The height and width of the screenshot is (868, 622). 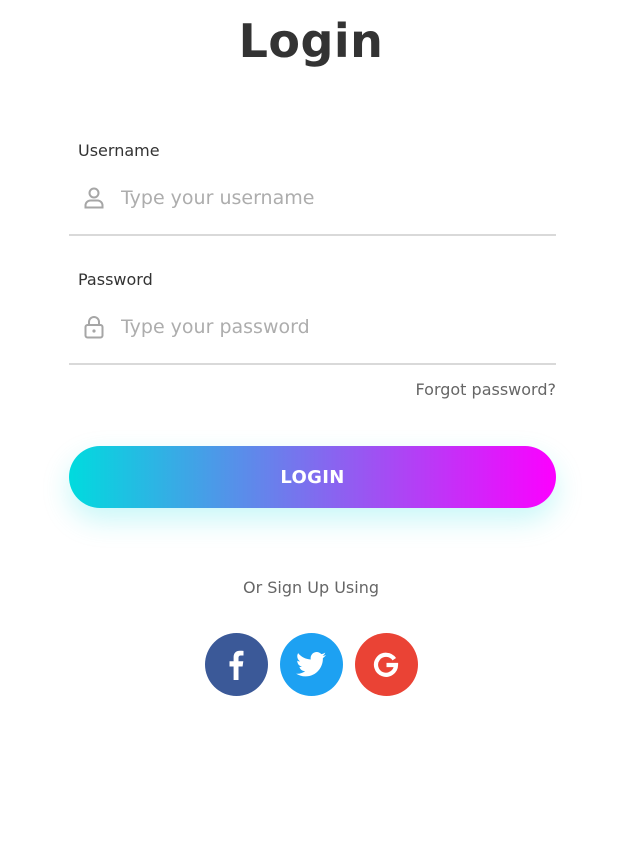 I want to click on password-field: Password, so click(x=312, y=311).